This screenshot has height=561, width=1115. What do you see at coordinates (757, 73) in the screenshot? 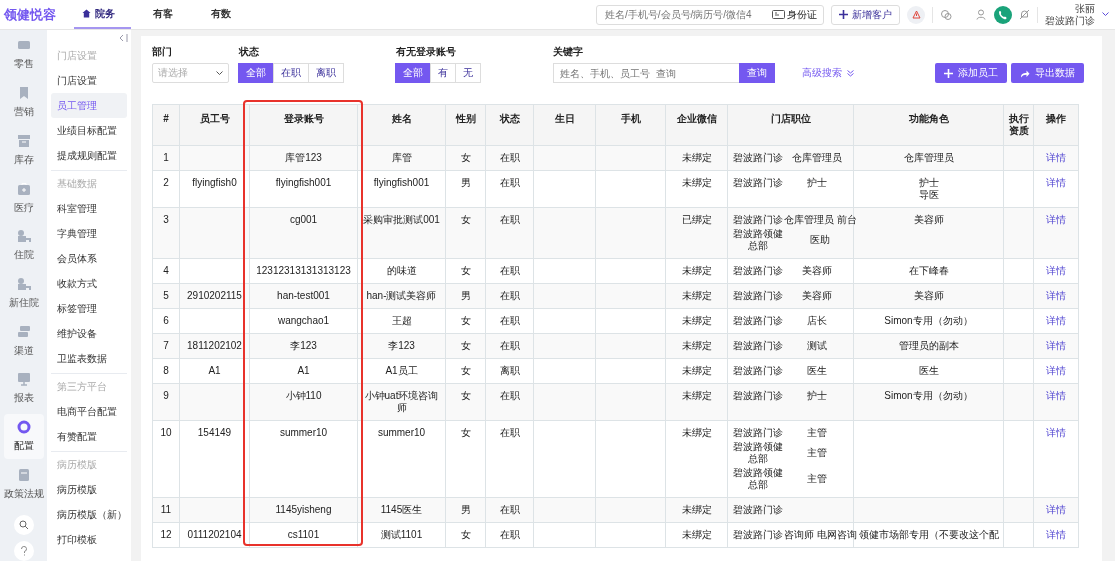
I see `query-button: 查询` at bounding box center [757, 73].